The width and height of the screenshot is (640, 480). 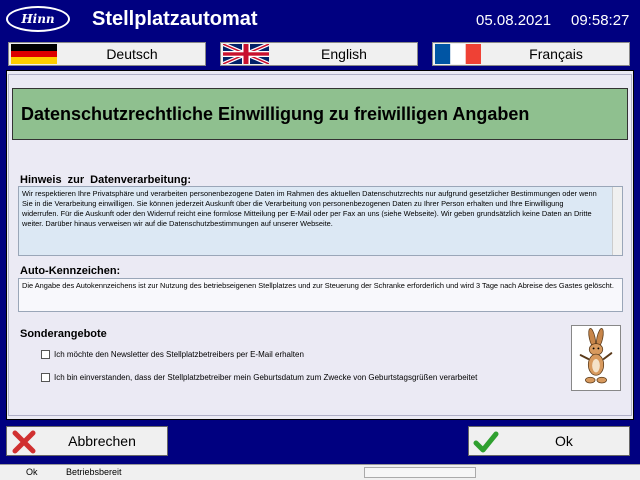 I want to click on cancel-button: Abbrechen, so click(x=87, y=441).